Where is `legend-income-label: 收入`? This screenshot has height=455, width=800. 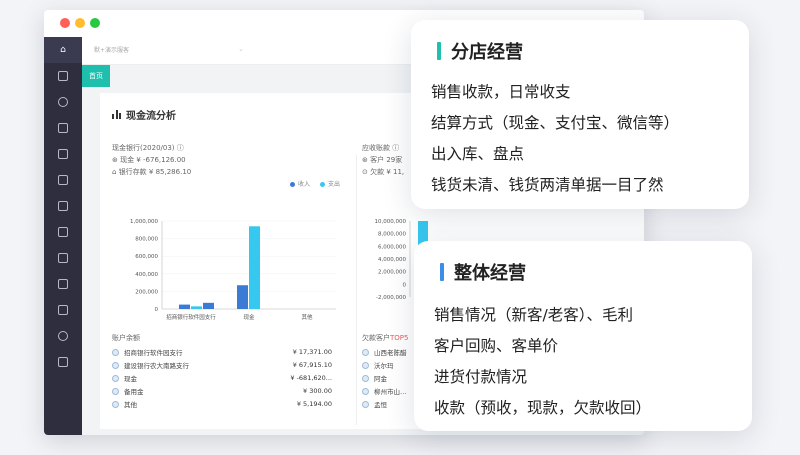 legend-income-label: 收入 is located at coordinates (304, 184).